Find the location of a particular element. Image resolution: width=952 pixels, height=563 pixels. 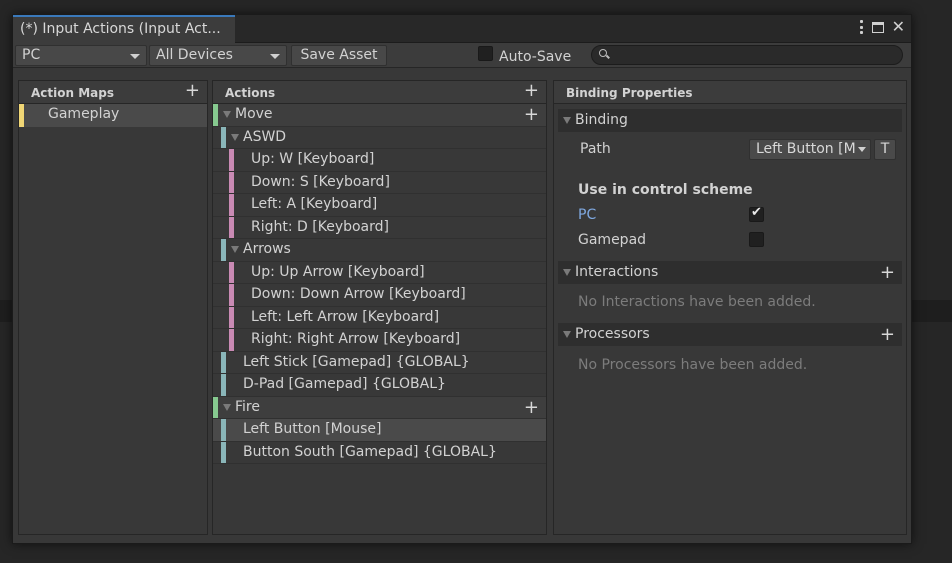

row-label: Left Stick [Gamepad] {GLOBAL} is located at coordinates (356, 361).